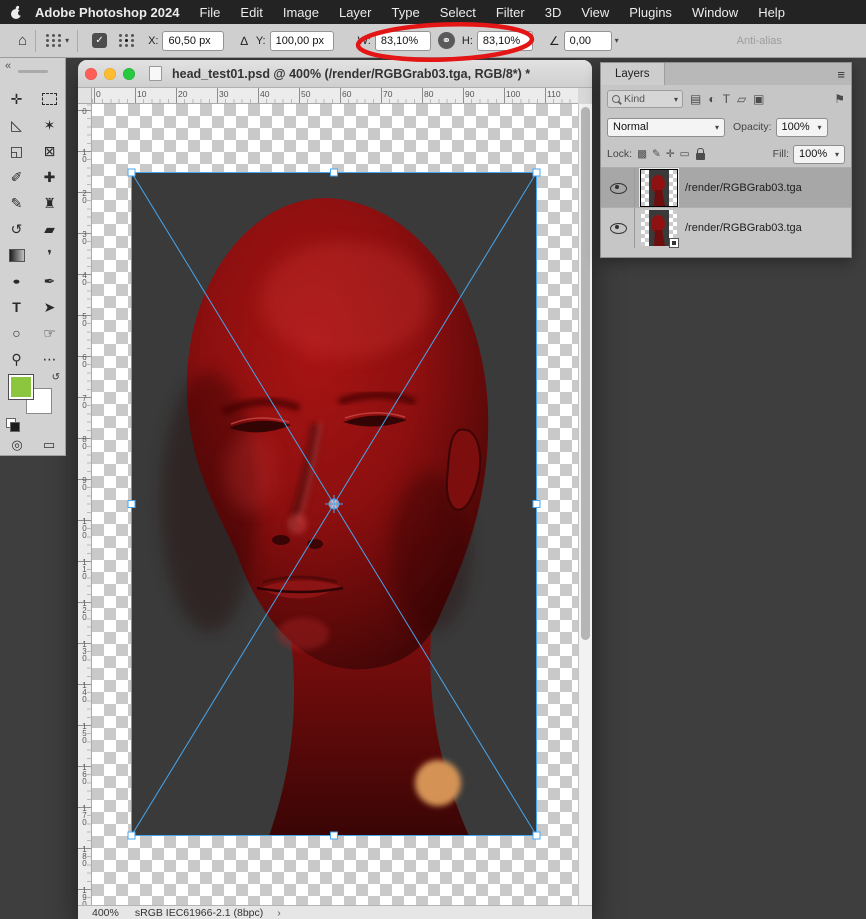 This screenshot has height=919, width=866. I want to click on crop-tool-button: ◱, so click(16, 151).